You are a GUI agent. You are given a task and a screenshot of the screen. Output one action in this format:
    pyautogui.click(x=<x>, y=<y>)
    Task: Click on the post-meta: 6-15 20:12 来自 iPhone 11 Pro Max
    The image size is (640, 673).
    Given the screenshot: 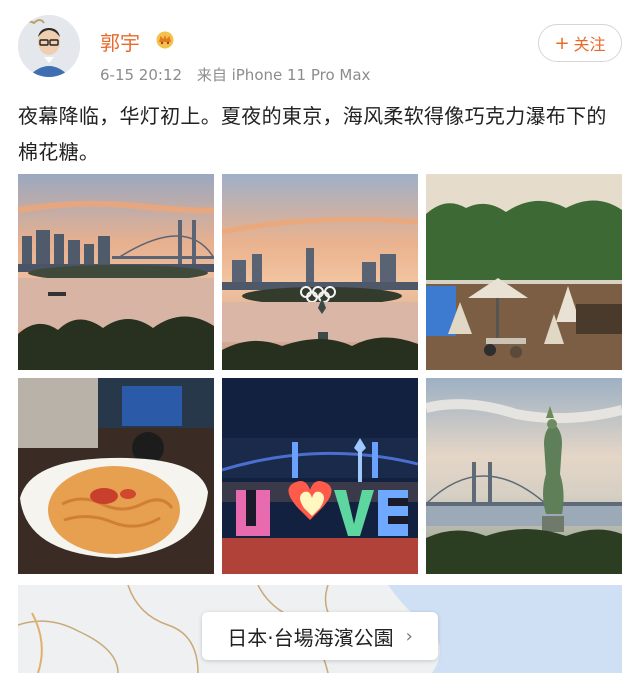 What is the action you would take?
    pyautogui.click(x=240, y=74)
    